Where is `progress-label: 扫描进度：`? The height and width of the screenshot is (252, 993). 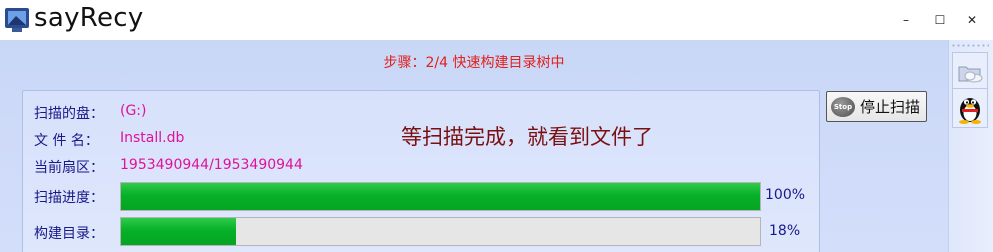
progress-label: 扫描进度： is located at coordinates (69, 198).